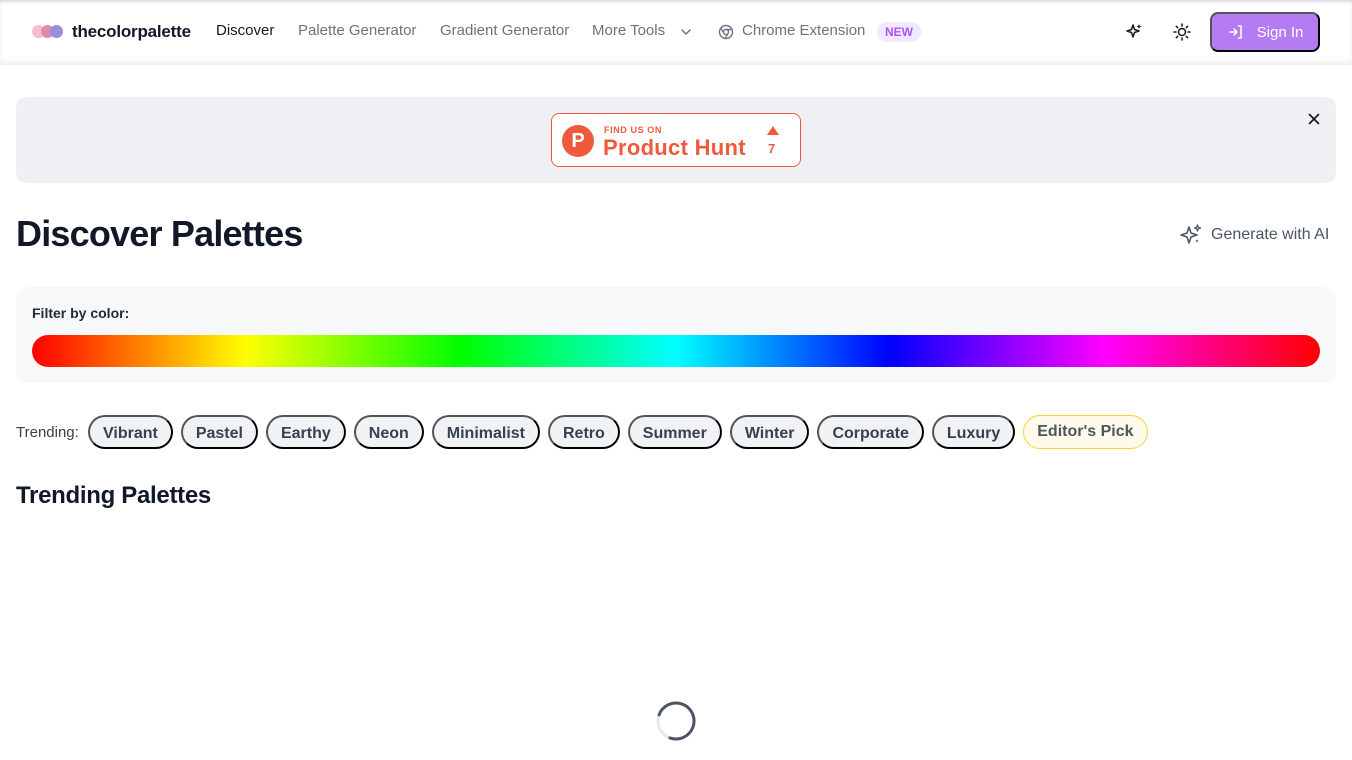 The height and width of the screenshot is (760, 1352). What do you see at coordinates (772, 148) in the screenshot?
I see `upvote-count: 7` at bounding box center [772, 148].